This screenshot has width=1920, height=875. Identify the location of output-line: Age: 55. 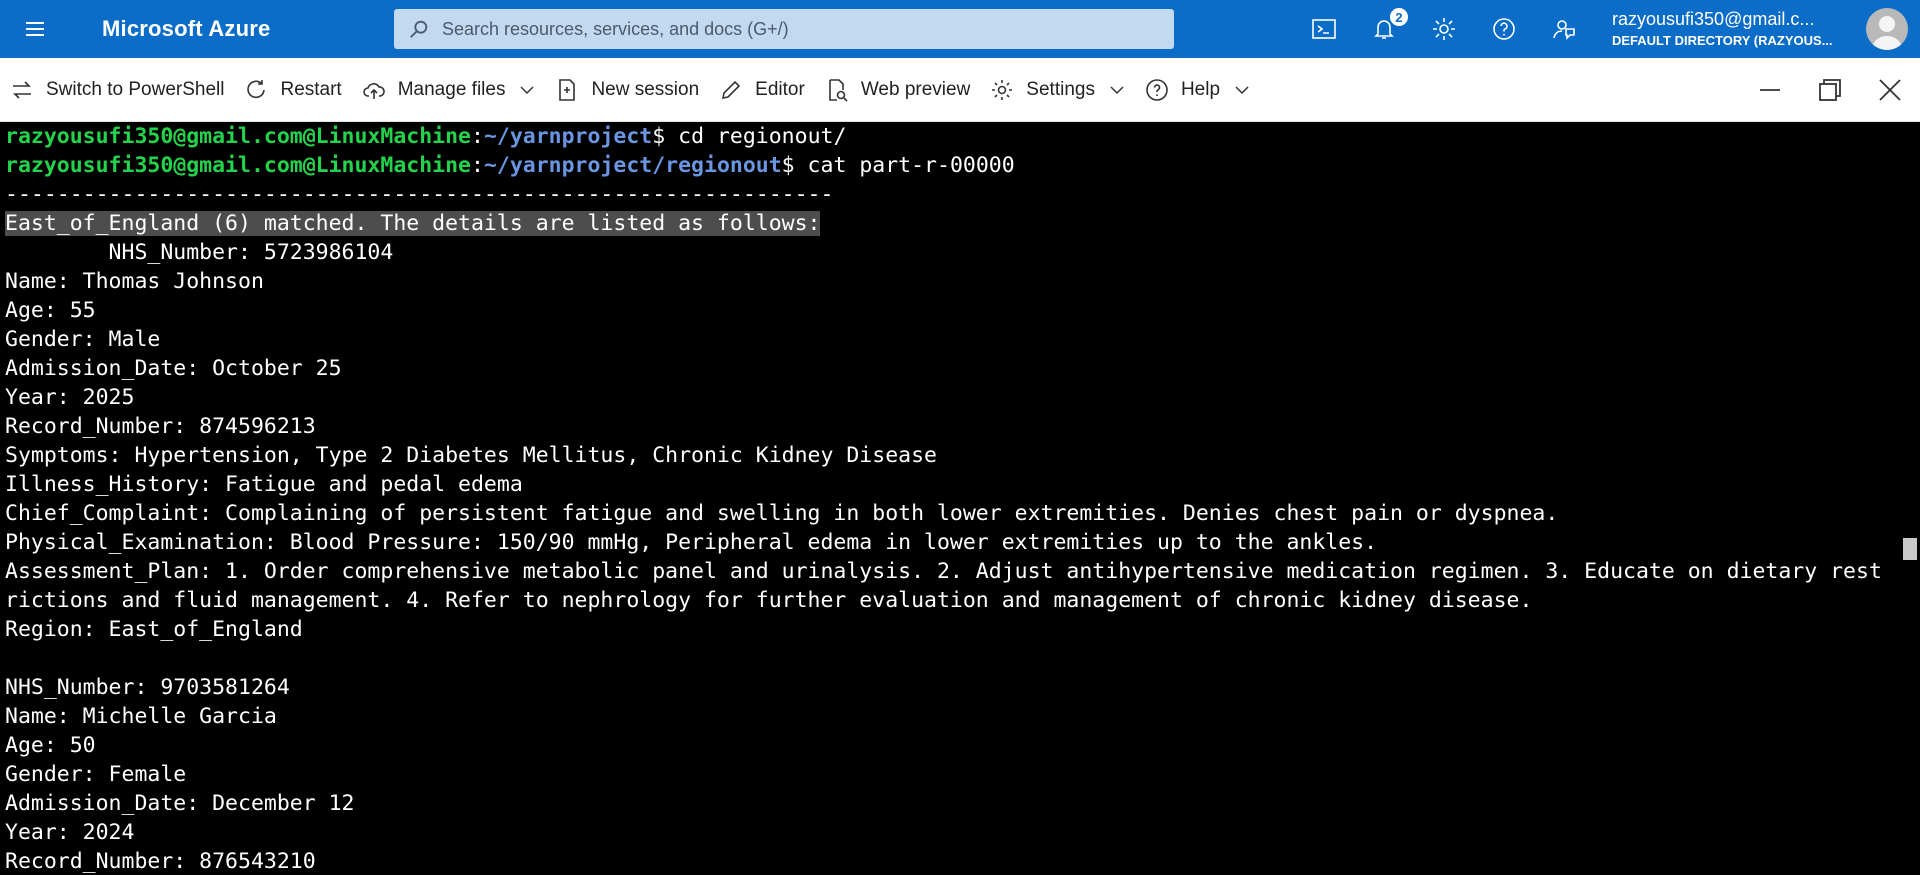
(50, 310).